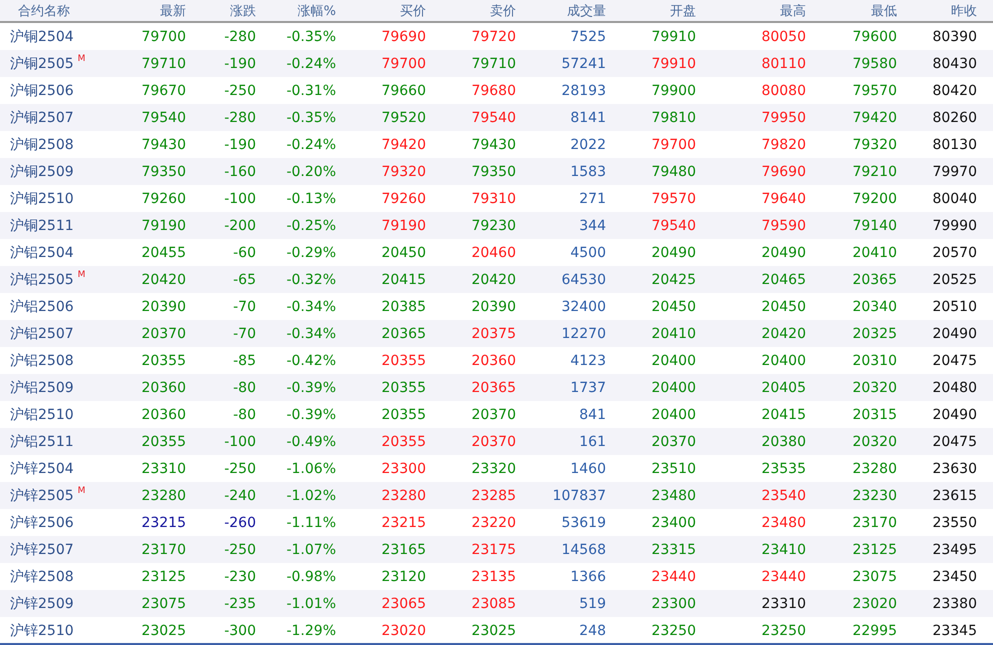 The width and height of the screenshot is (993, 645). Describe the element at coordinates (673, 198) in the screenshot. I see `table-cell-text: 79570` at that location.